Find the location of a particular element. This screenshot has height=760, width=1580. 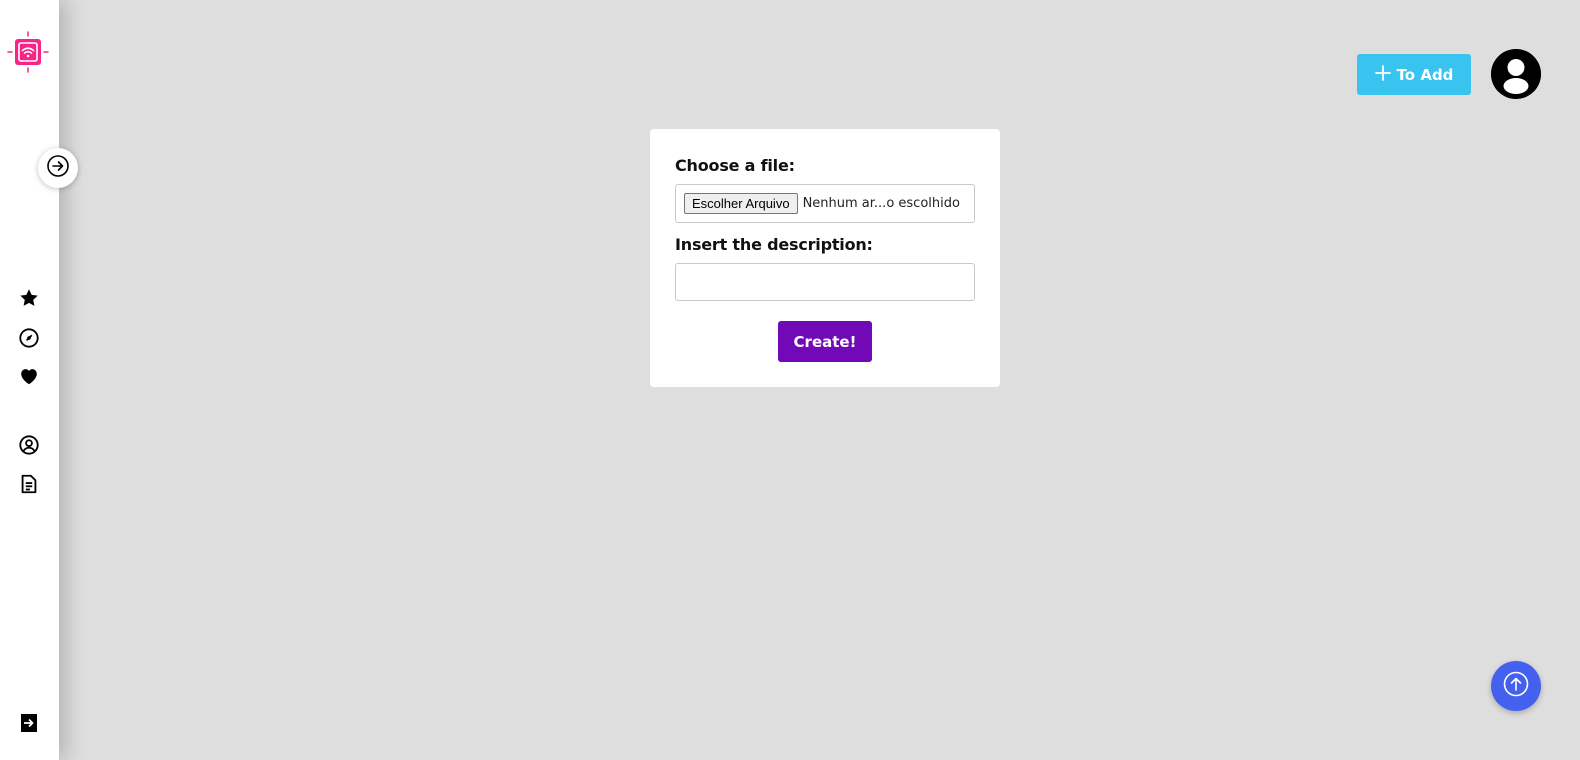

logout-icon is located at coordinates (29, 723).